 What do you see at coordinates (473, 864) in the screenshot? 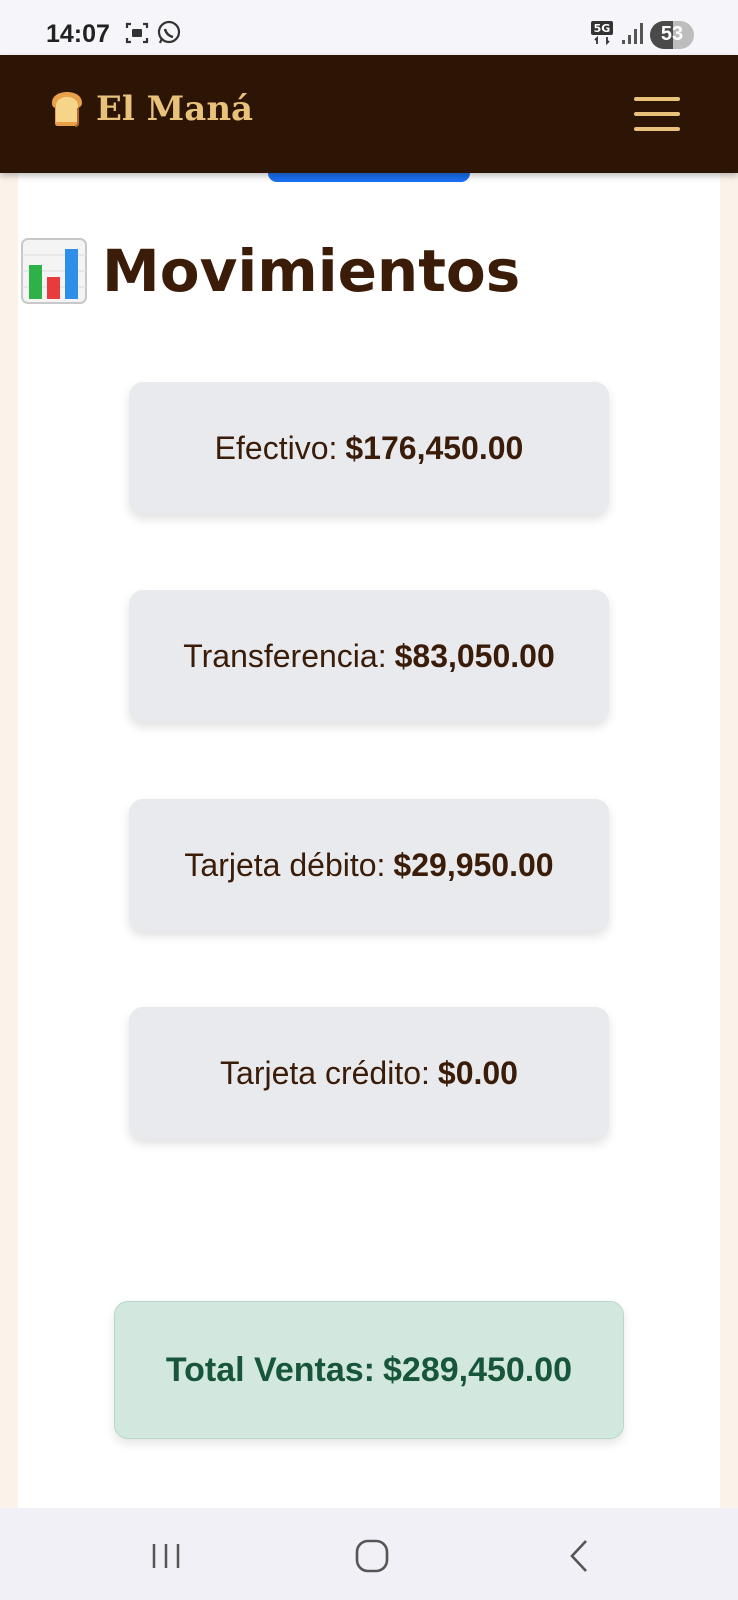
I see `movement-amount: $29,950.00` at bounding box center [473, 864].